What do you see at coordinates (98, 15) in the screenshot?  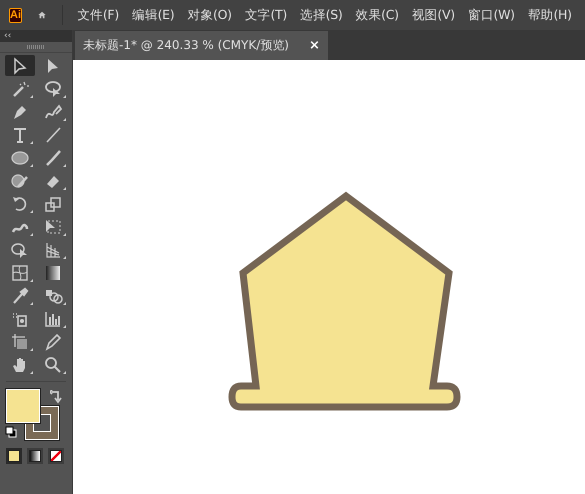 I see `menu-item: 文件(F)` at bounding box center [98, 15].